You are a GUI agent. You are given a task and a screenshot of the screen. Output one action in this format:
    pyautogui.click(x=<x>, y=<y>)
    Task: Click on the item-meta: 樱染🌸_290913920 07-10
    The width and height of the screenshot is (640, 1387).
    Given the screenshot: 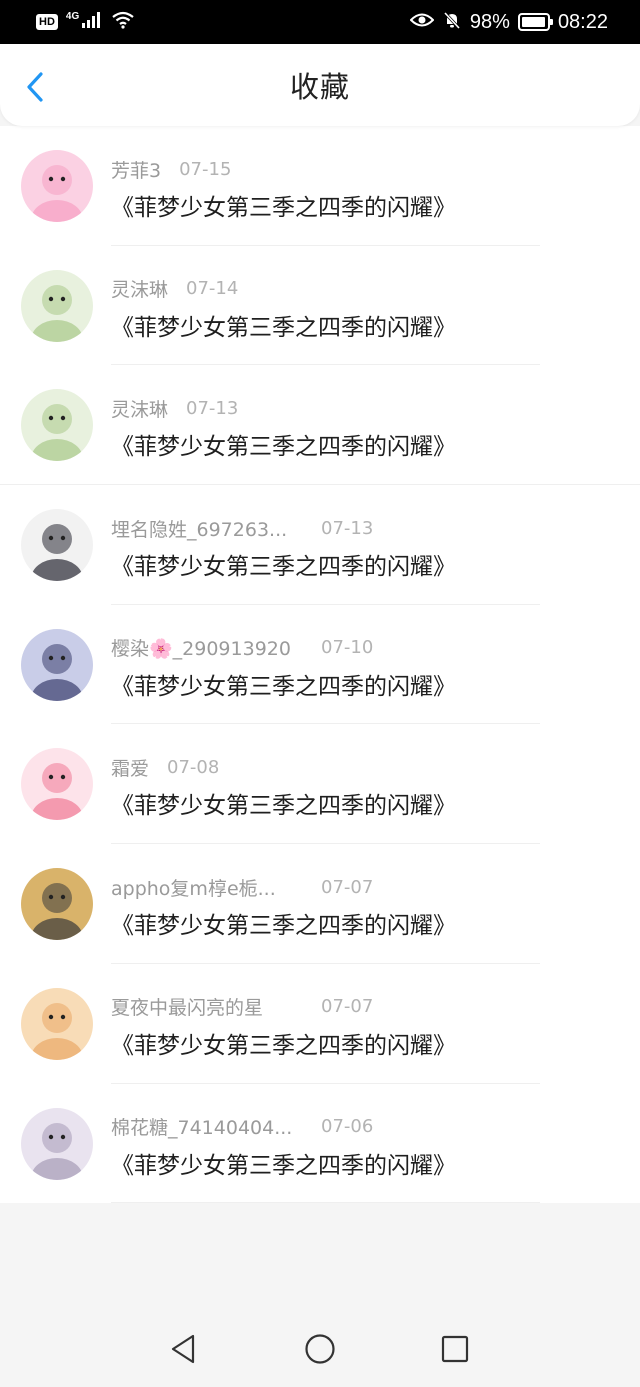 What is the action you would take?
    pyautogui.click(x=242, y=648)
    